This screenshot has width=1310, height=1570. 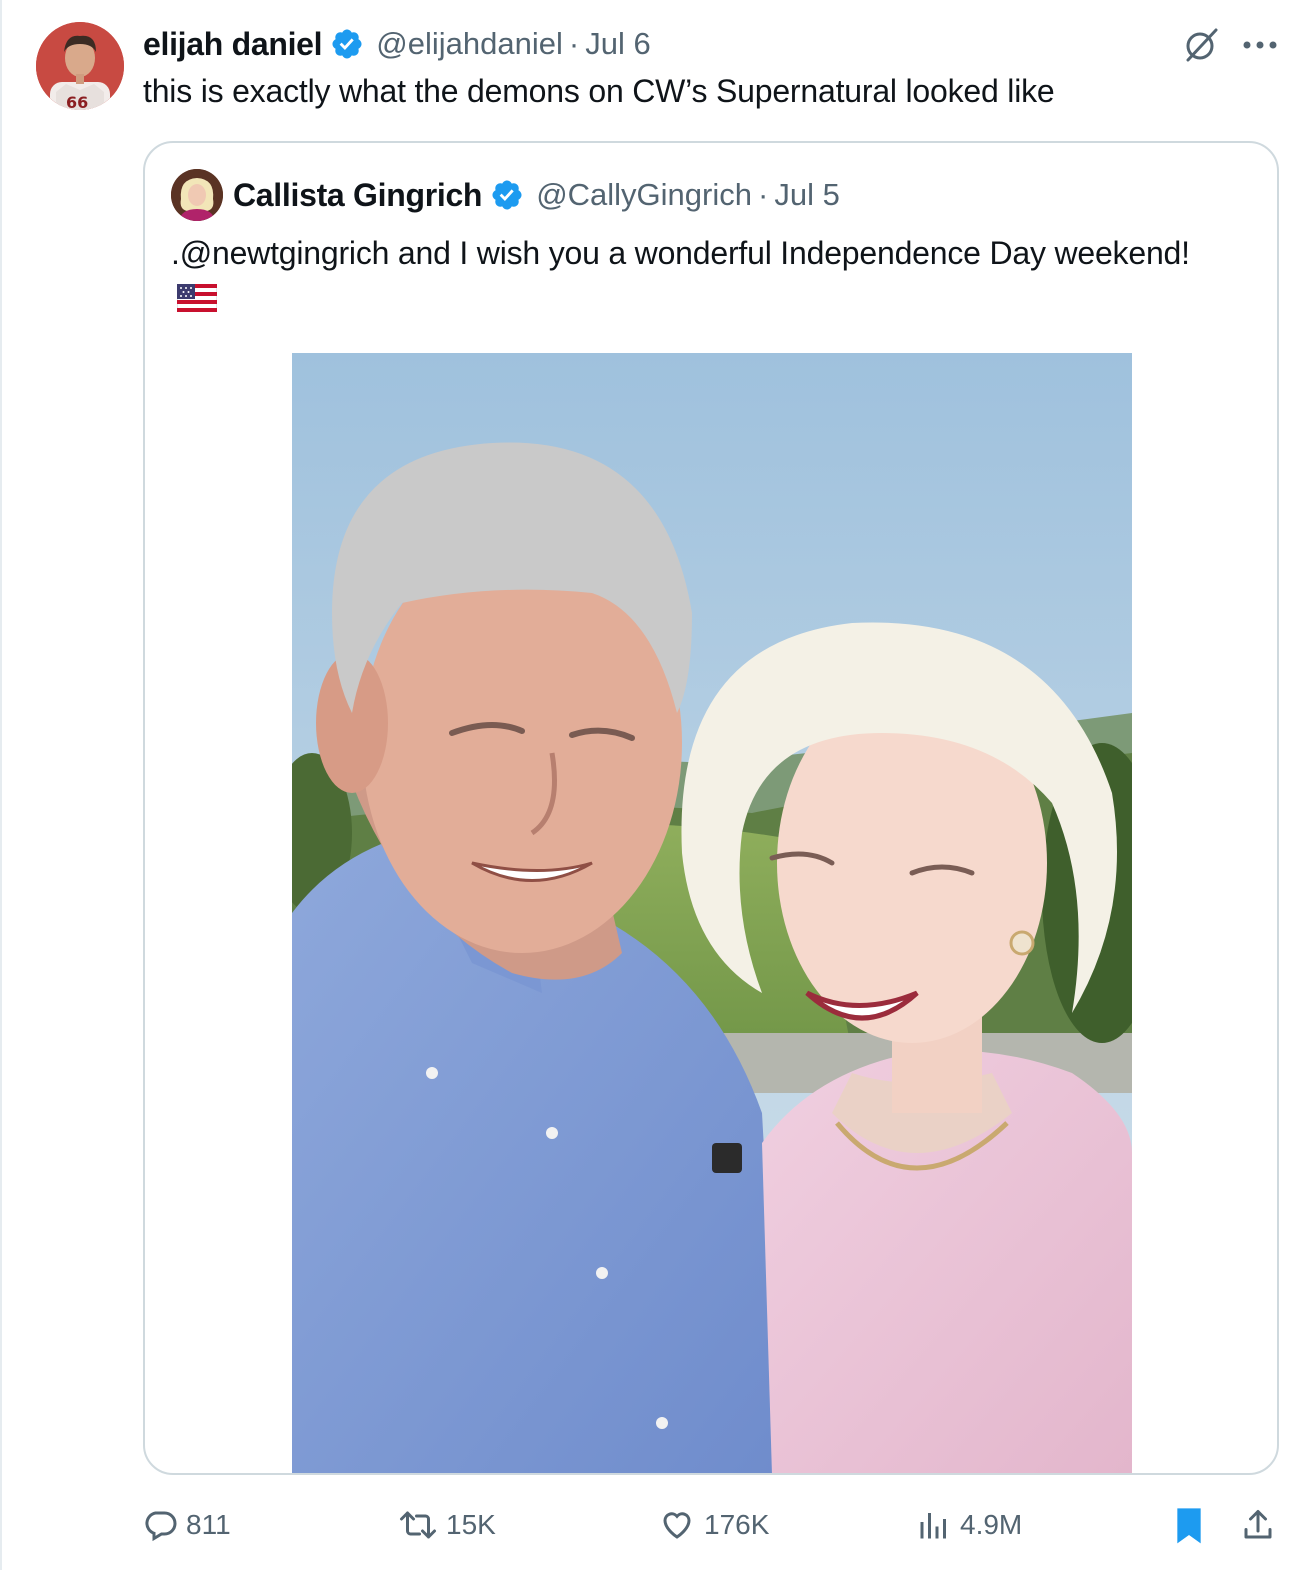 I want to click on quoted-author-avatar, so click(x=197, y=195).